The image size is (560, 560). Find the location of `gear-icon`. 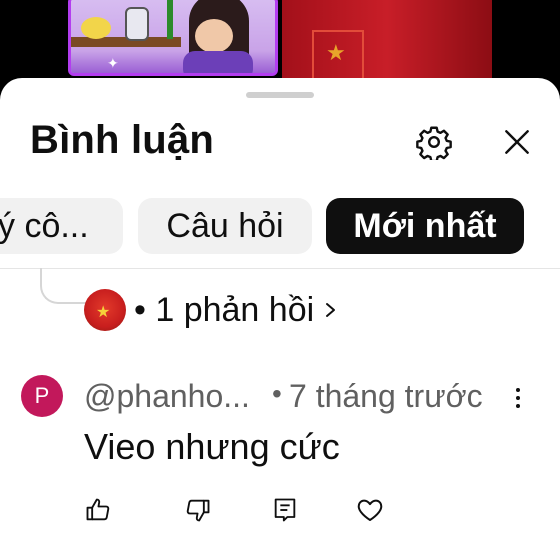

gear-icon is located at coordinates (434, 143).